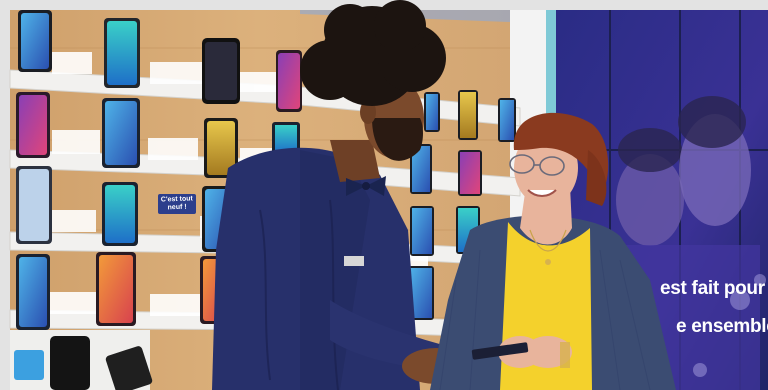  Describe the element at coordinates (722, 326) in the screenshot. I see `poster-slogan-line-2: e ensemble` at that location.